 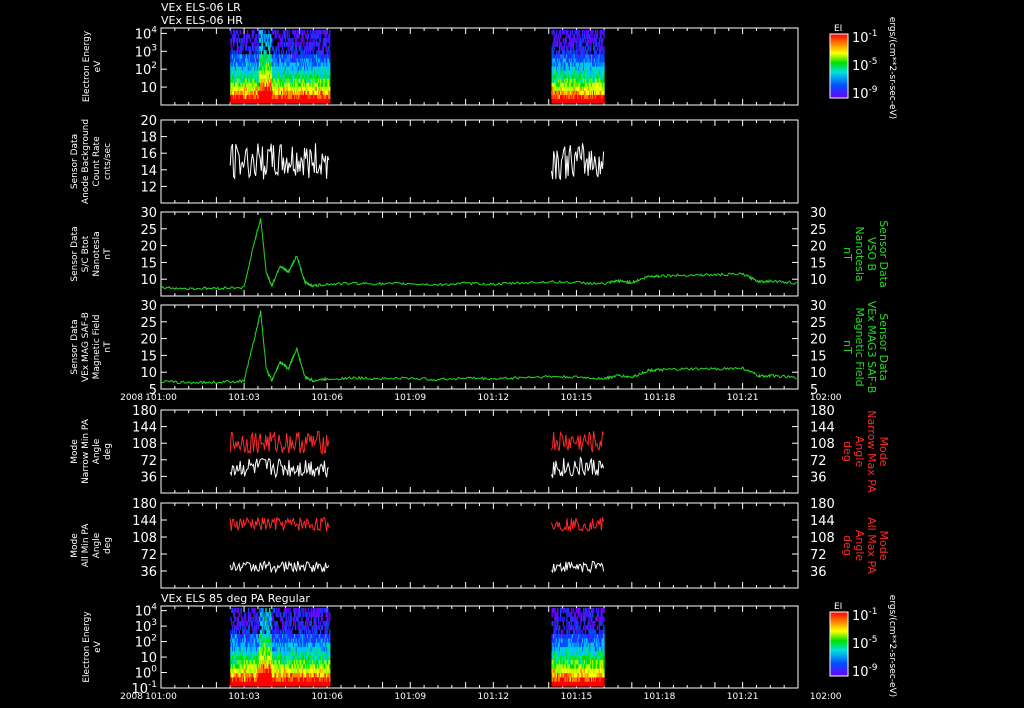 What do you see at coordinates (494, 398) in the screenshot?
I see `x-tick-label: 101:12` at bounding box center [494, 398].